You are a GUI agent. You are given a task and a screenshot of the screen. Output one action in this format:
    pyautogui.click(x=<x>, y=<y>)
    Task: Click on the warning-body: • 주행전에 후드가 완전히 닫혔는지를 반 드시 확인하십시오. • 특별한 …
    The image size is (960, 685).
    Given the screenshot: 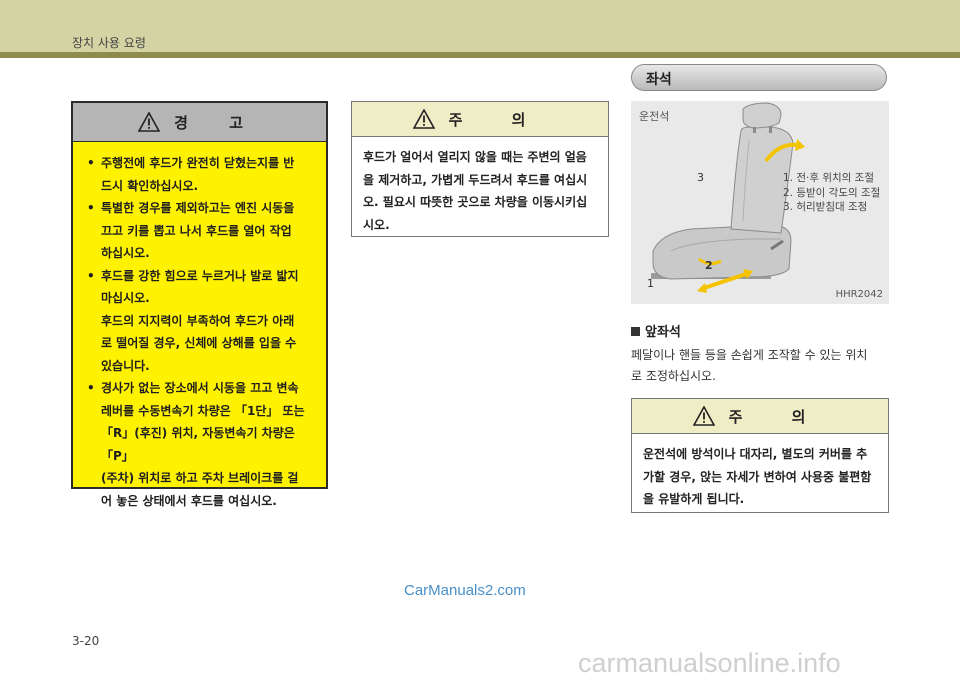 What is the action you would take?
    pyautogui.click(x=199, y=327)
    